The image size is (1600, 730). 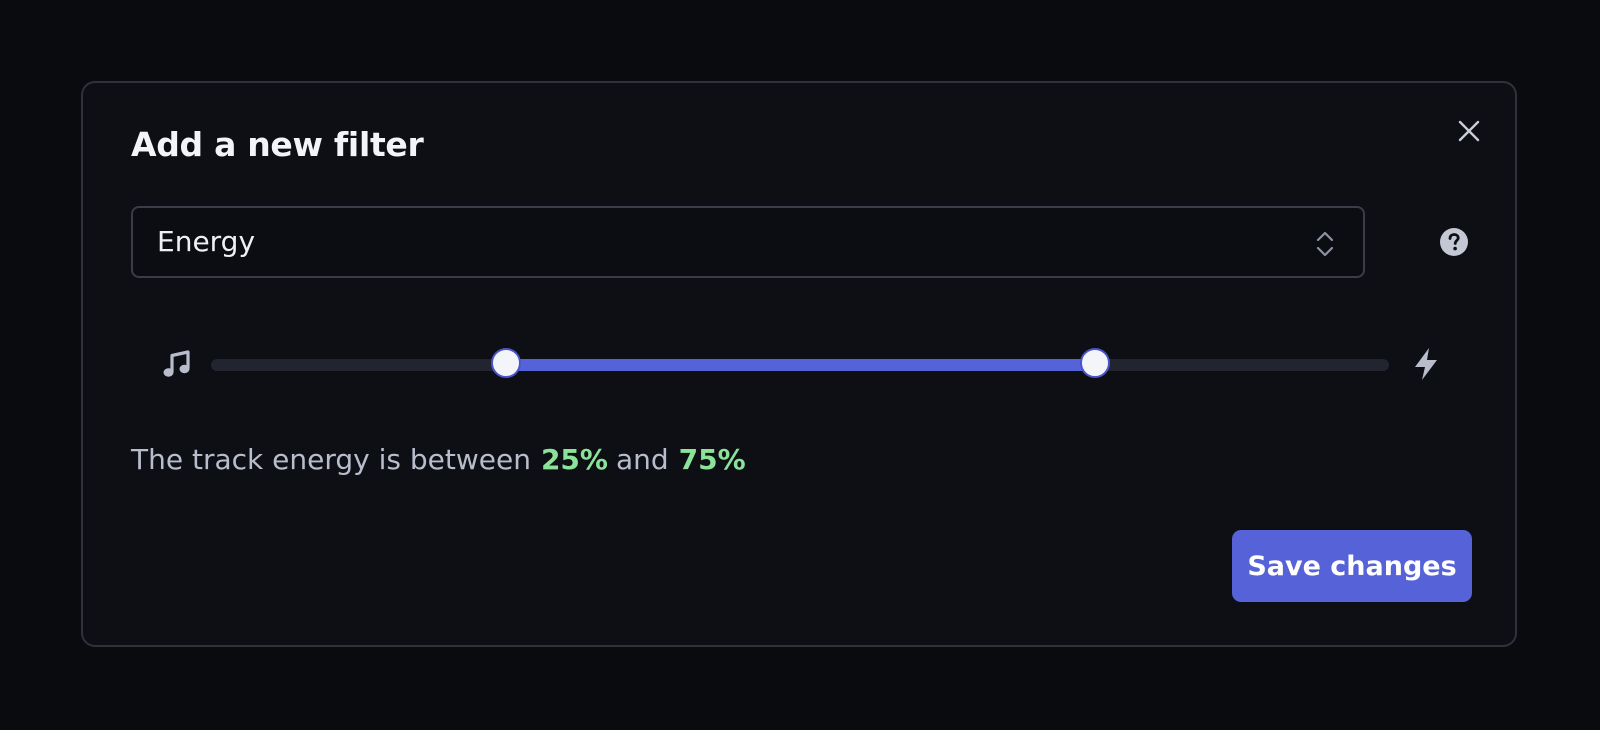 I want to click on chevron-up-down-icon, so click(x=1325, y=244).